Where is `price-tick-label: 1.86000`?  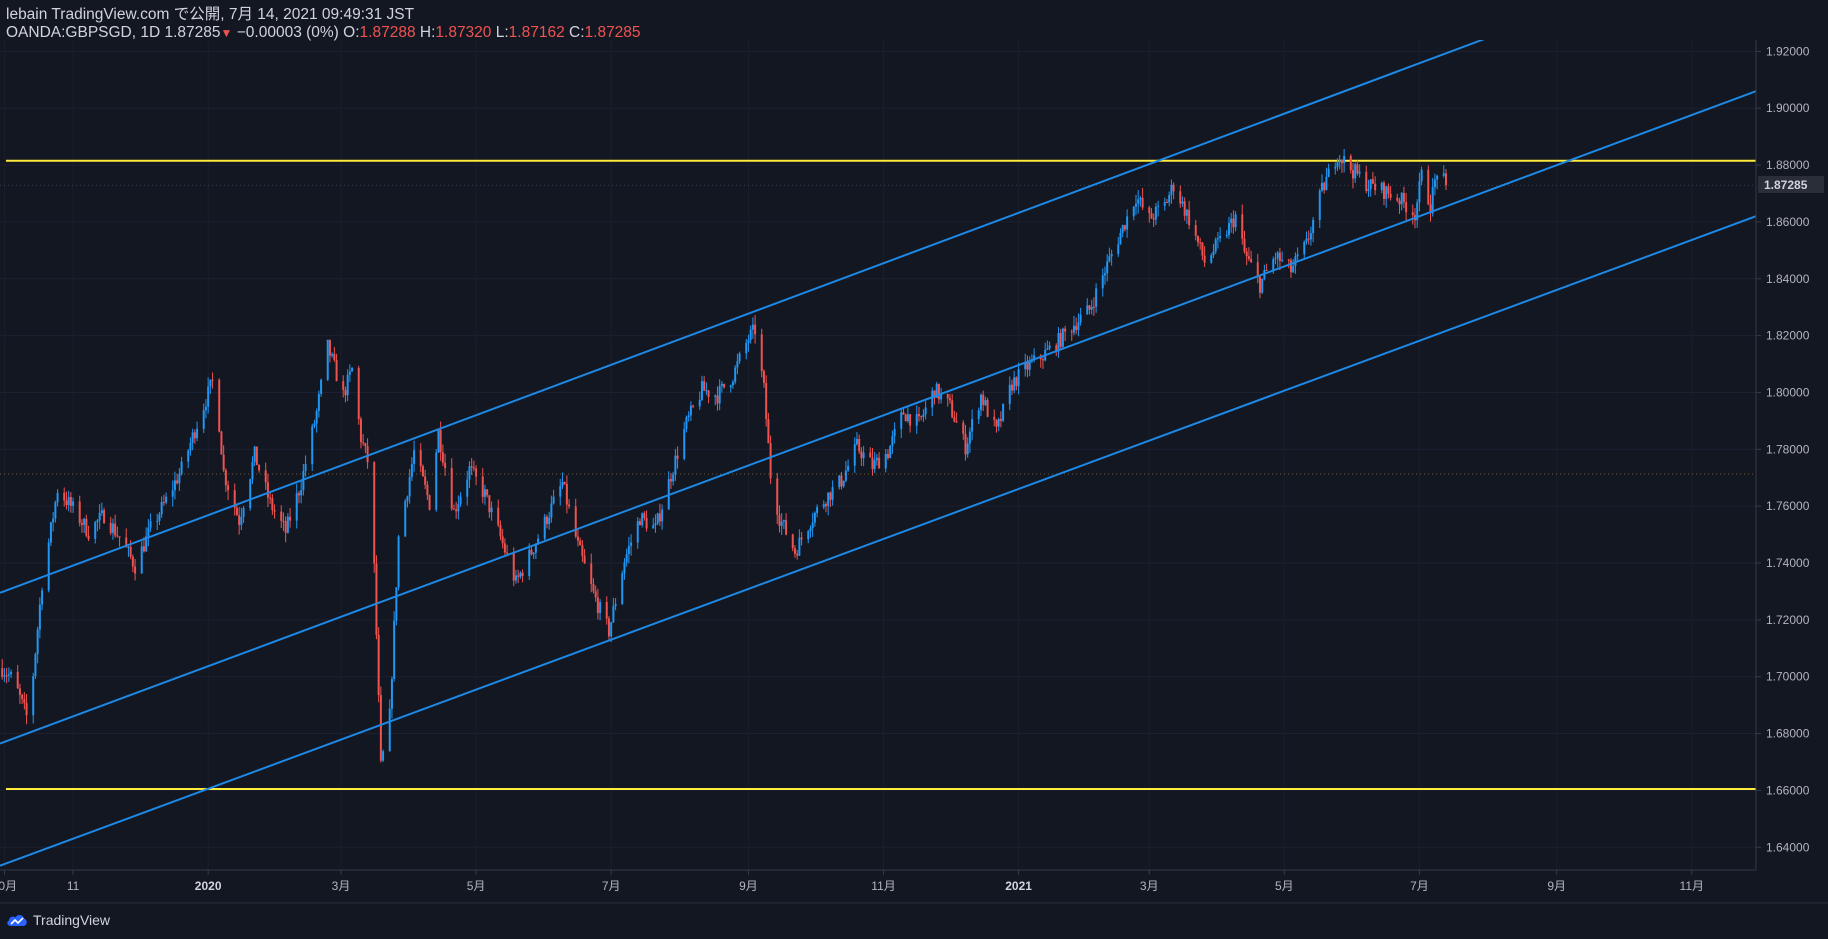
price-tick-label: 1.86000 is located at coordinates (1788, 222).